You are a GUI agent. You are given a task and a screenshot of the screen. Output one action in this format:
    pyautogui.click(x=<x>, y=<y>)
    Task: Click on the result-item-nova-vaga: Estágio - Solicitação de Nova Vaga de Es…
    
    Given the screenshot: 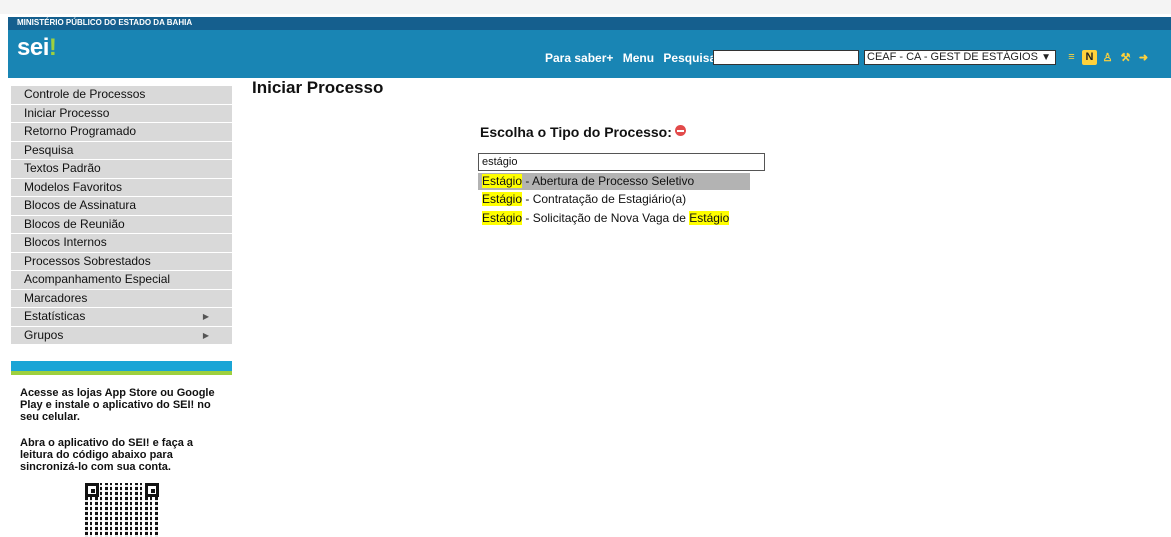 What is the action you would take?
    pyautogui.click(x=614, y=218)
    